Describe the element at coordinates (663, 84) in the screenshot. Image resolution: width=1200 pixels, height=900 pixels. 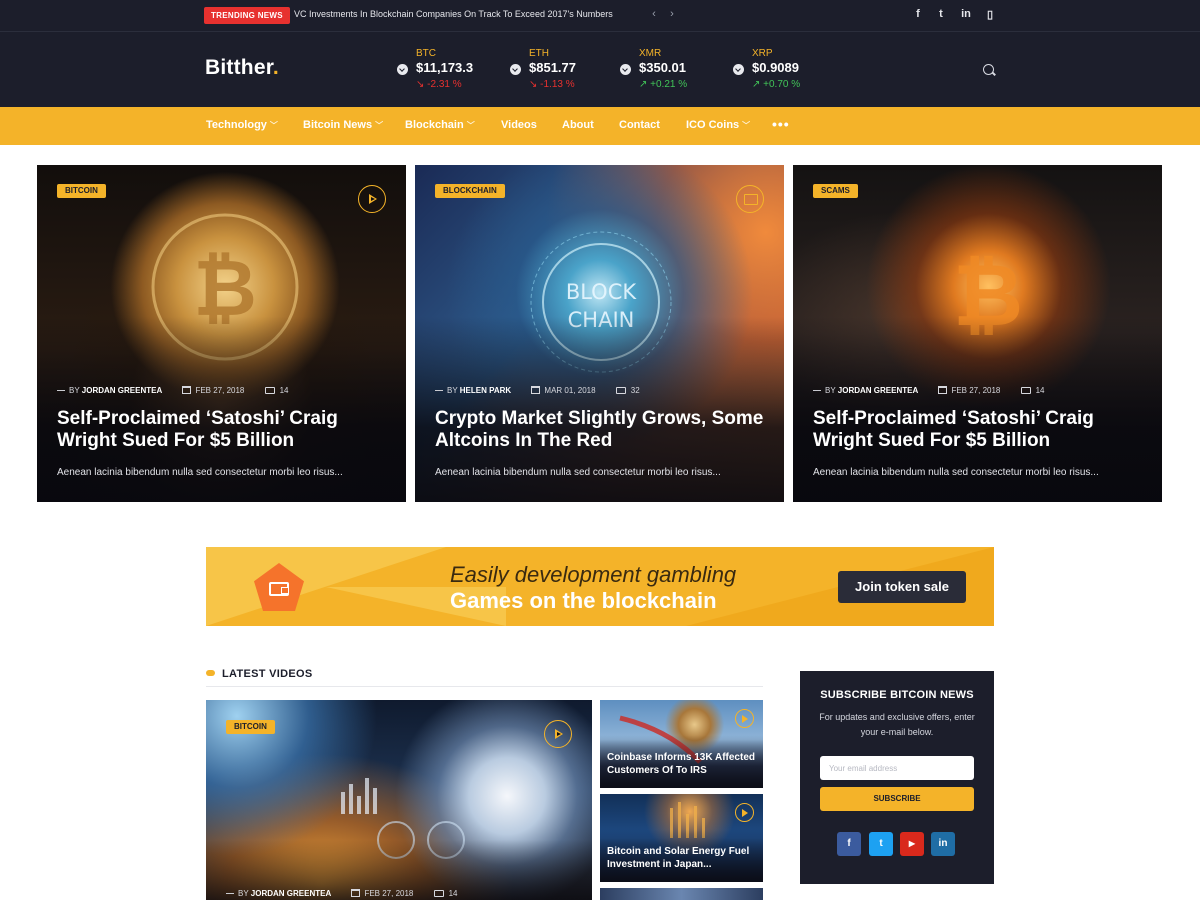
I see `ticker-change: ↗ +0.21 %` at that location.